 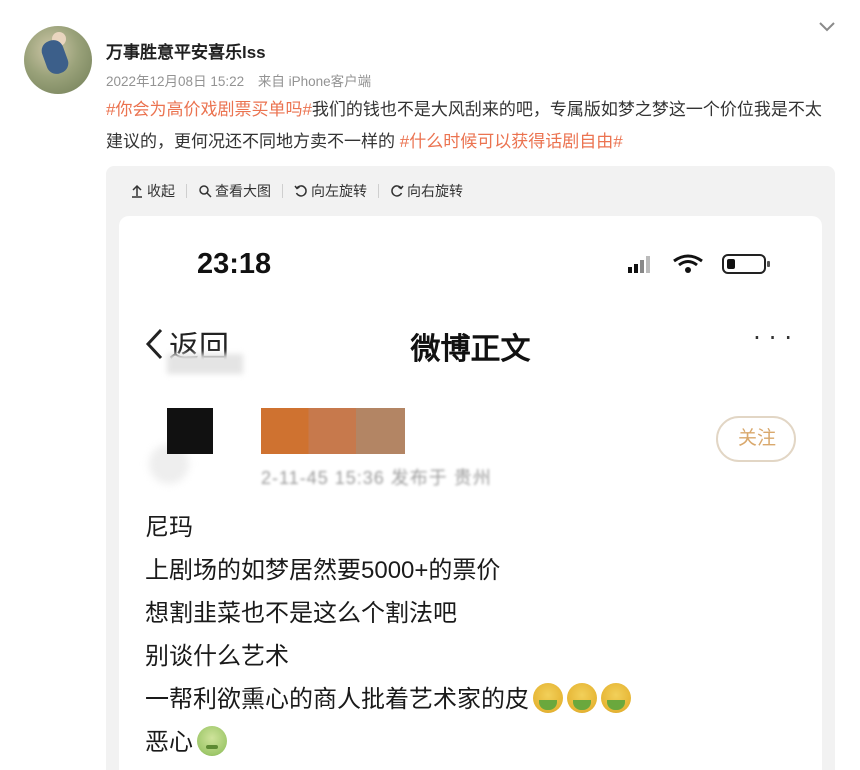 What do you see at coordinates (169, 742) in the screenshot?
I see `body-line: 恶心` at bounding box center [169, 742].